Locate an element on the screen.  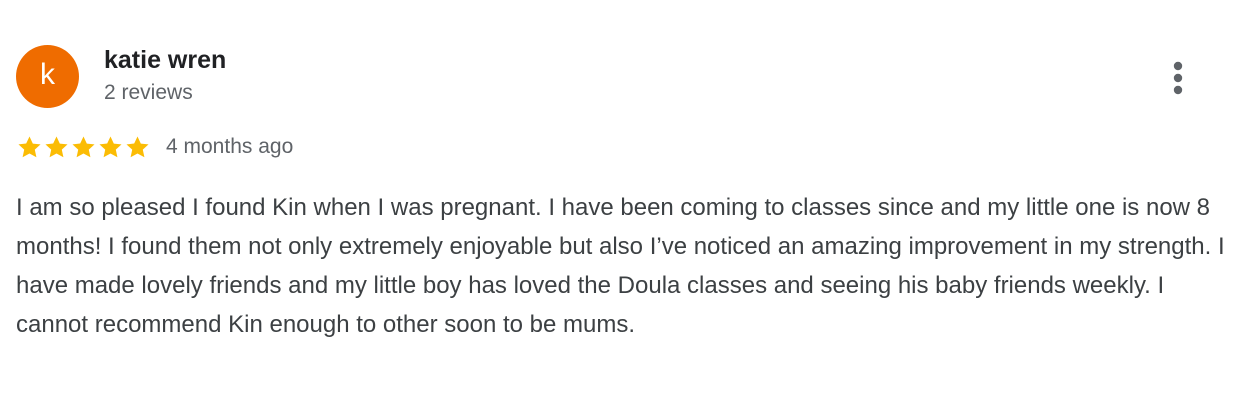
rating-row: 4 months ago is located at coordinates (154, 147).